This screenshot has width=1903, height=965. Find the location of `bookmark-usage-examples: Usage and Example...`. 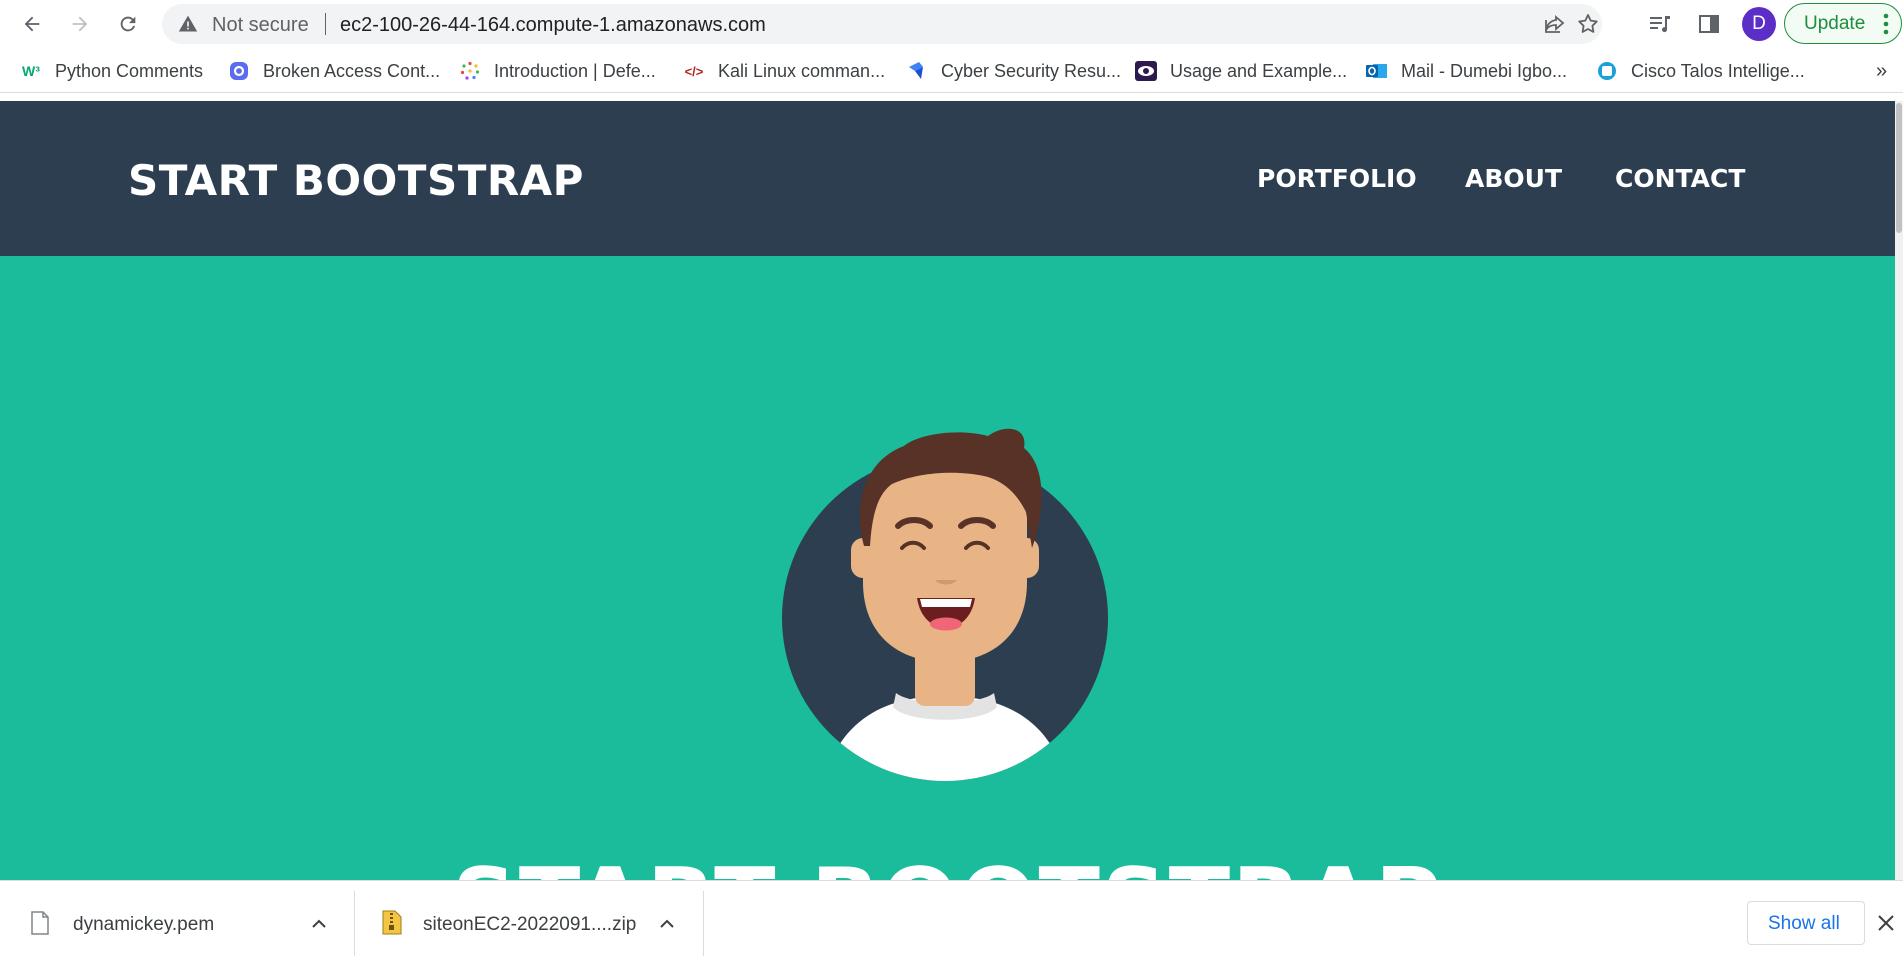

bookmark-usage-examples: Usage and Example... is located at coordinates (1241, 71).